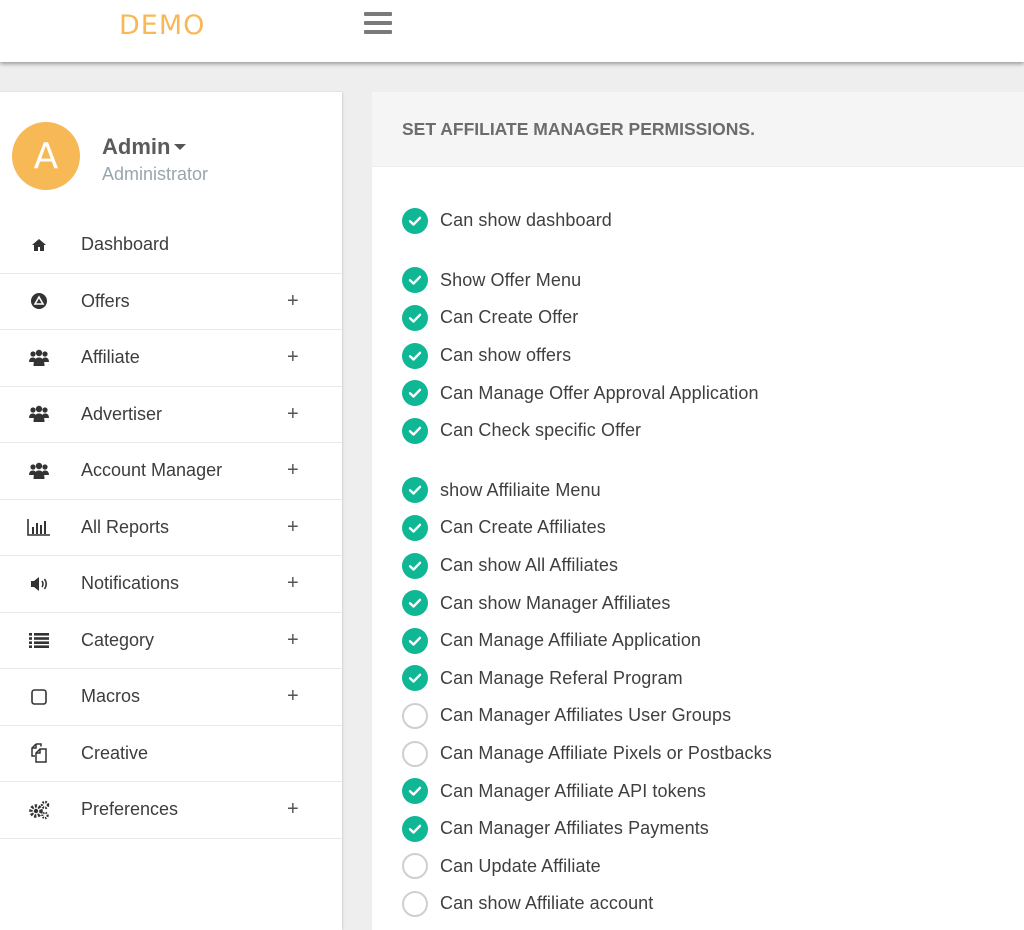 The image size is (1024, 930). Describe the element at coordinates (587, 716) in the screenshot. I see `permission-item: Can Manager Affiliates User Groups` at that location.